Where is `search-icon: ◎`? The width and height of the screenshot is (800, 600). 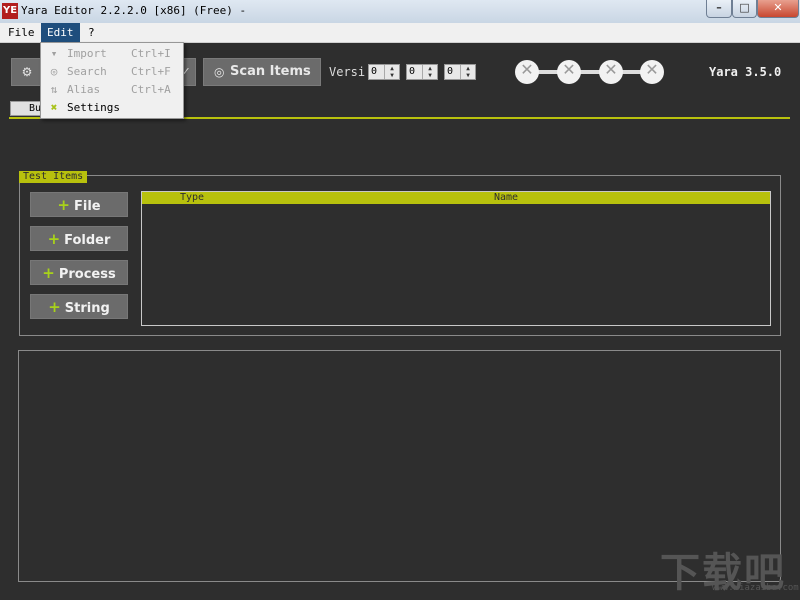 search-icon: ◎ is located at coordinates (54, 71).